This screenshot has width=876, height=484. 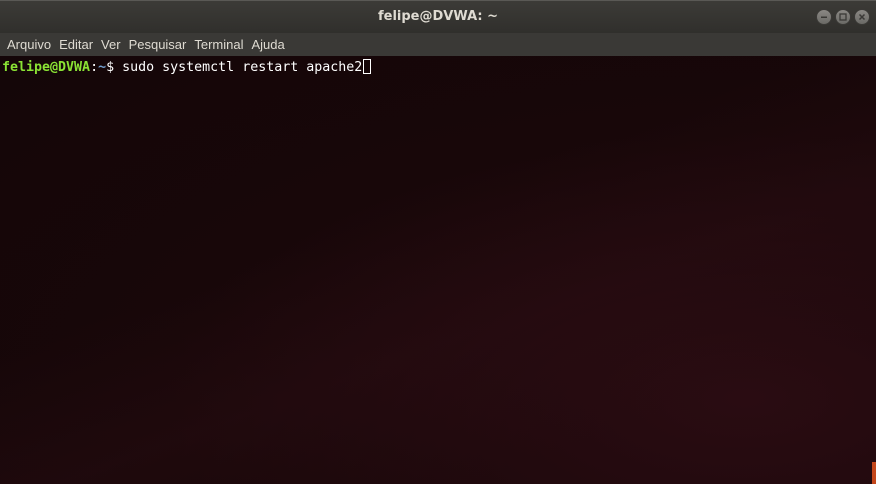 What do you see at coordinates (114, 67) in the screenshot?
I see `prompt-symbol: $` at bounding box center [114, 67].